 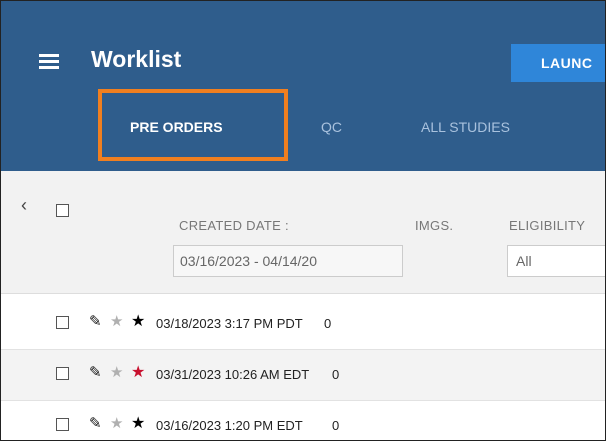 I want to click on table-row: ✎ ★ ★ 03/18/2023 3:17 PM PDT 0, so click(x=303, y=324).